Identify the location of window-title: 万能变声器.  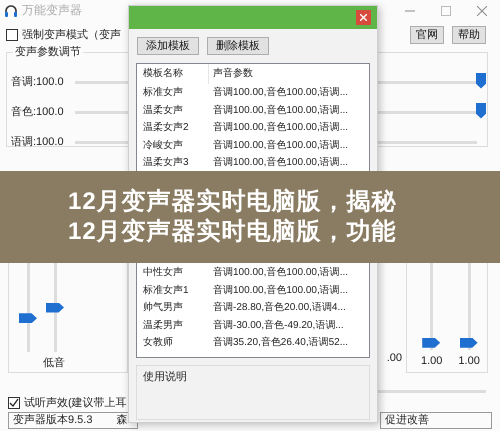
(52, 11).